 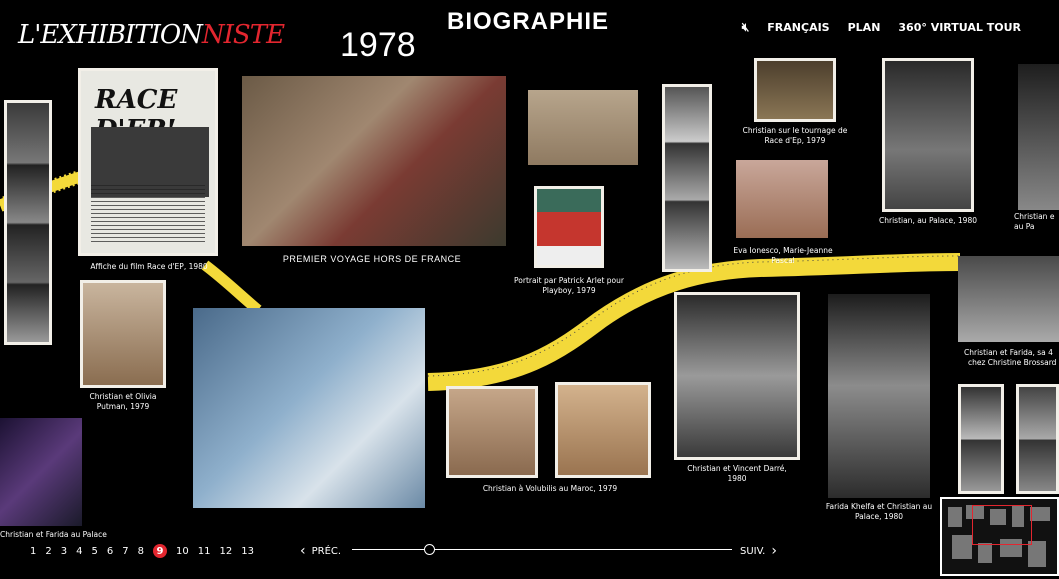 What do you see at coordinates (309, 408) in the screenshot?
I see `photo-blue-portrait` at bounding box center [309, 408].